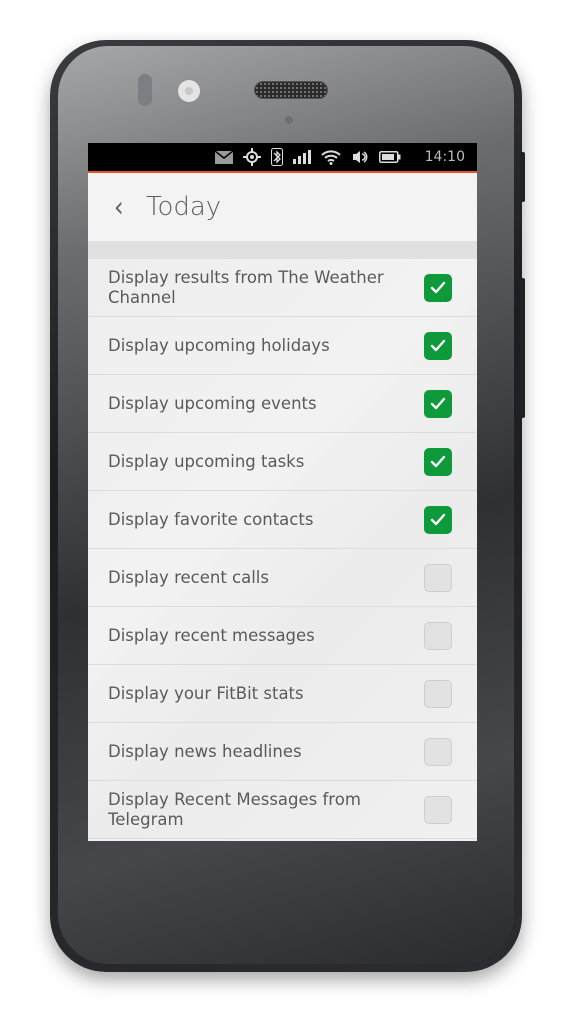 The height and width of the screenshot is (1024, 567). I want to click on battery-icon, so click(389, 157).